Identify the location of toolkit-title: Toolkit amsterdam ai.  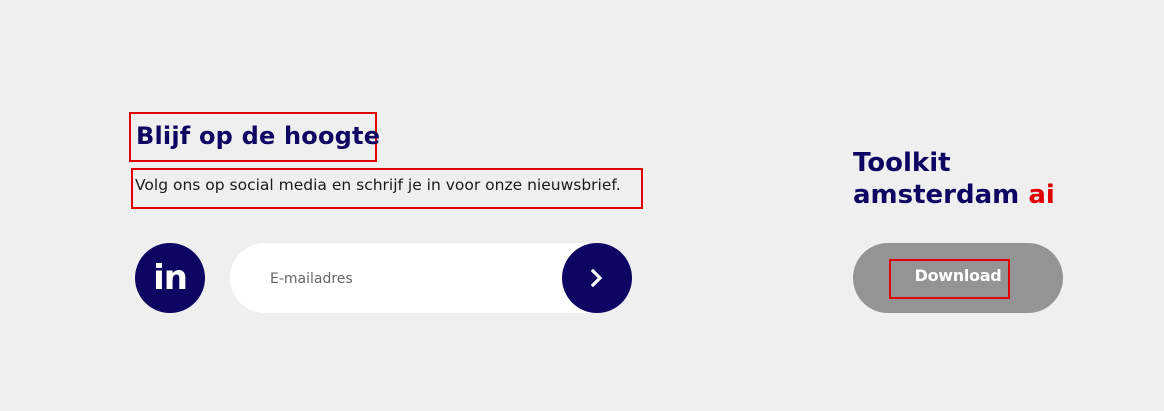
(954, 179).